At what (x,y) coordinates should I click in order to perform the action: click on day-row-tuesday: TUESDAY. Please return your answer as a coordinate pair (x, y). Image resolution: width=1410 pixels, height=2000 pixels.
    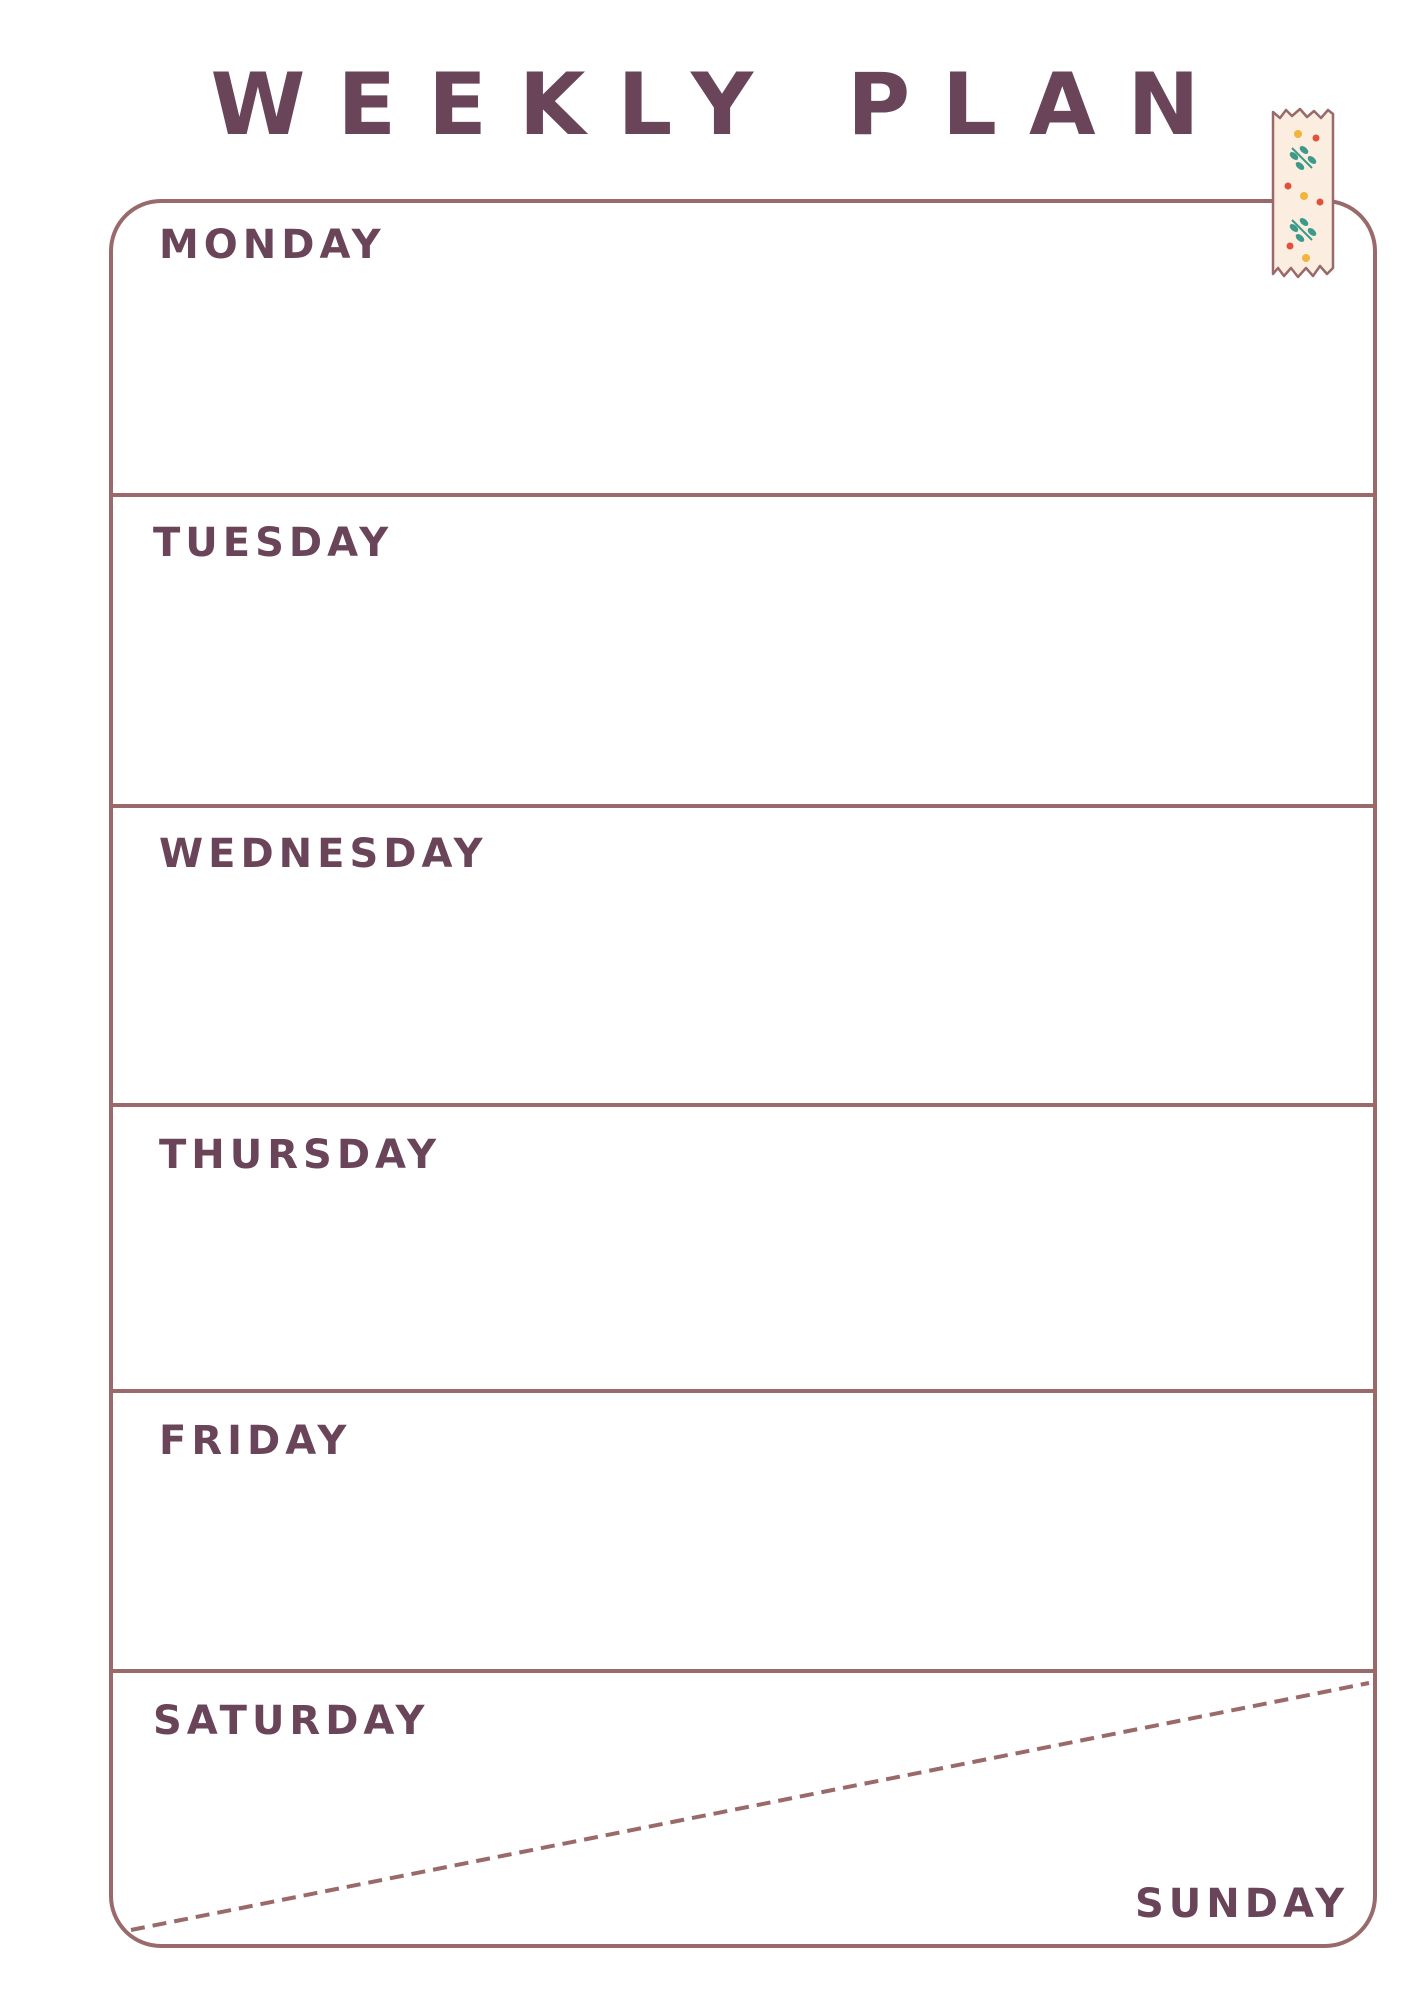
    Looking at the image, I should click on (743, 652).